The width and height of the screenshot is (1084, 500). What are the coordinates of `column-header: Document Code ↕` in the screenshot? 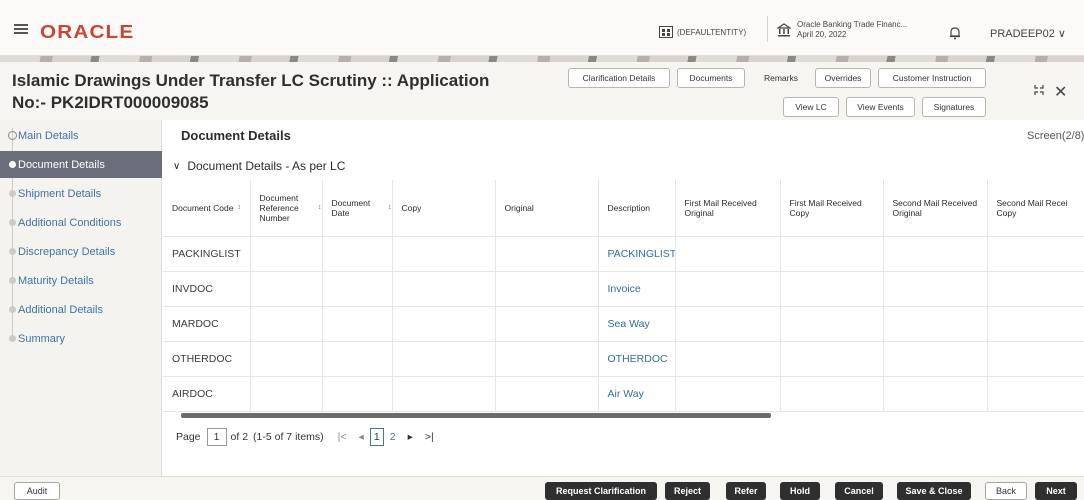 It's located at (207, 208).